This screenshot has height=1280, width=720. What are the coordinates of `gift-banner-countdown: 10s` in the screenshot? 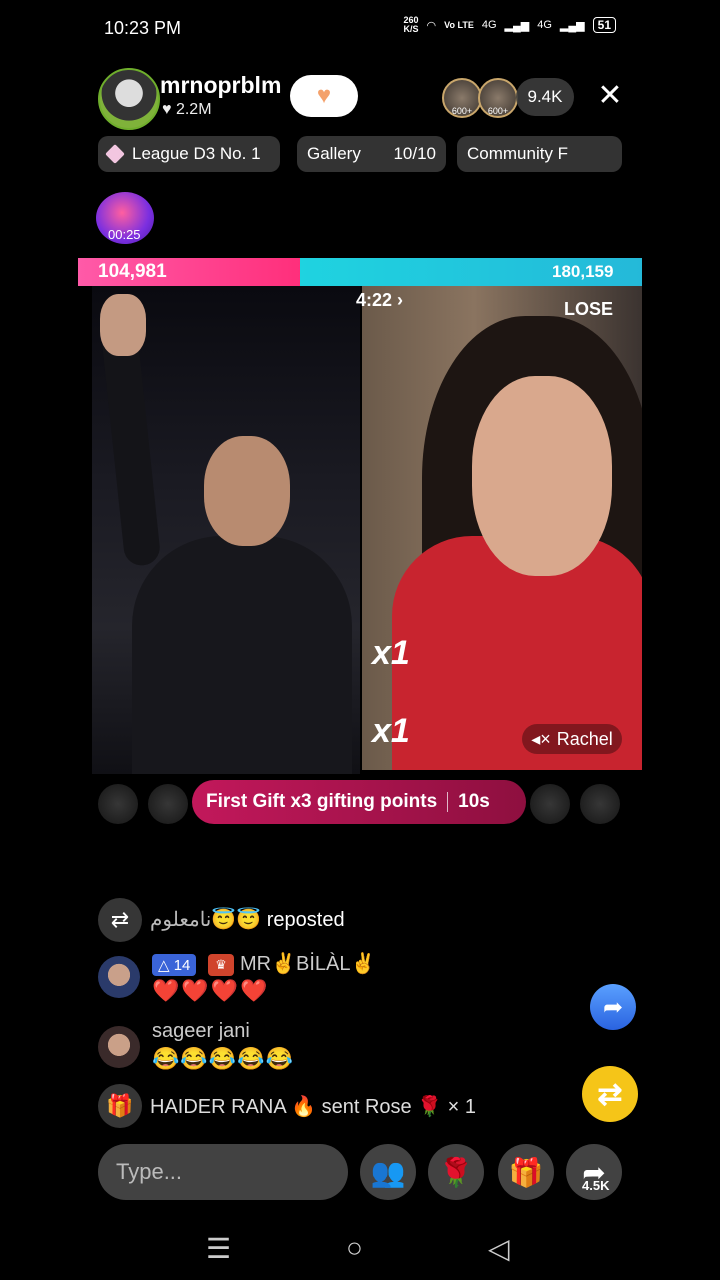 It's located at (474, 801).